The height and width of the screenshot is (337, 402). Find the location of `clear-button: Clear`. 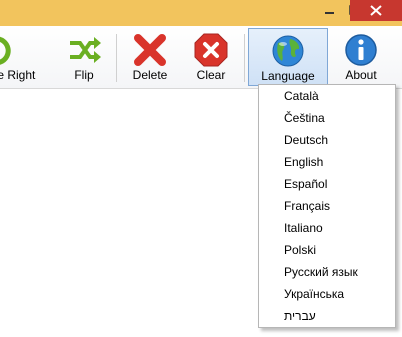

clear-button: Clear is located at coordinates (211, 57).